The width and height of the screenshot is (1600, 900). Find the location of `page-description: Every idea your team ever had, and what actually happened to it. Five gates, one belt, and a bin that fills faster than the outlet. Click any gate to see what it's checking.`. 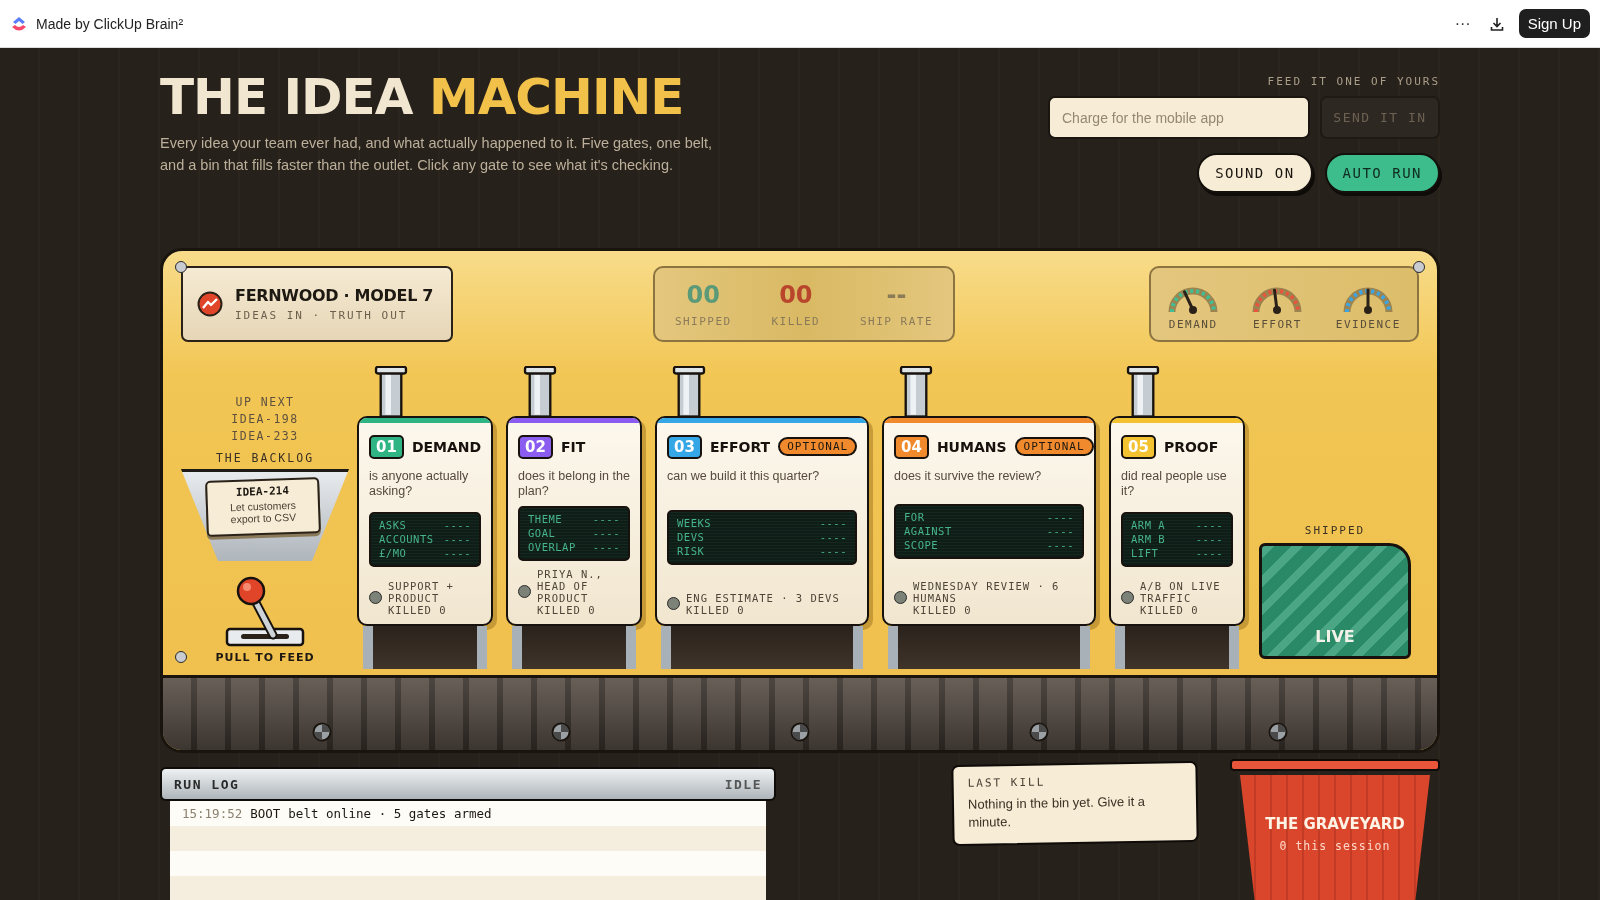

page-description: Every idea your team ever had, and what actually happened to it. Five gates, one belt, and a bin that fills faster than the outlet. Click any gate to see what it's checking. is located at coordinates (437, 154).